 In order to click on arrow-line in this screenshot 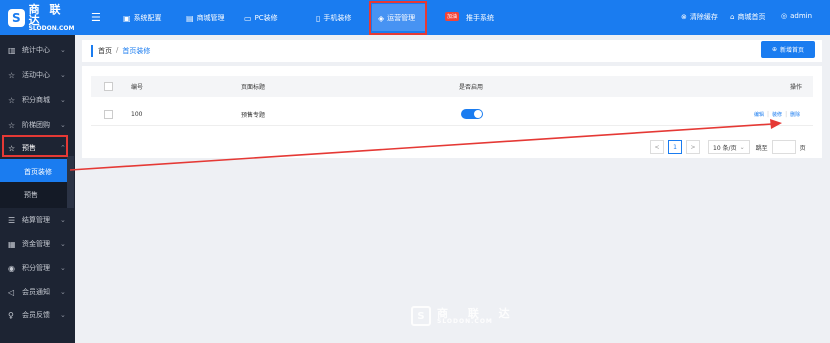, I will do `click(421, 147)`.